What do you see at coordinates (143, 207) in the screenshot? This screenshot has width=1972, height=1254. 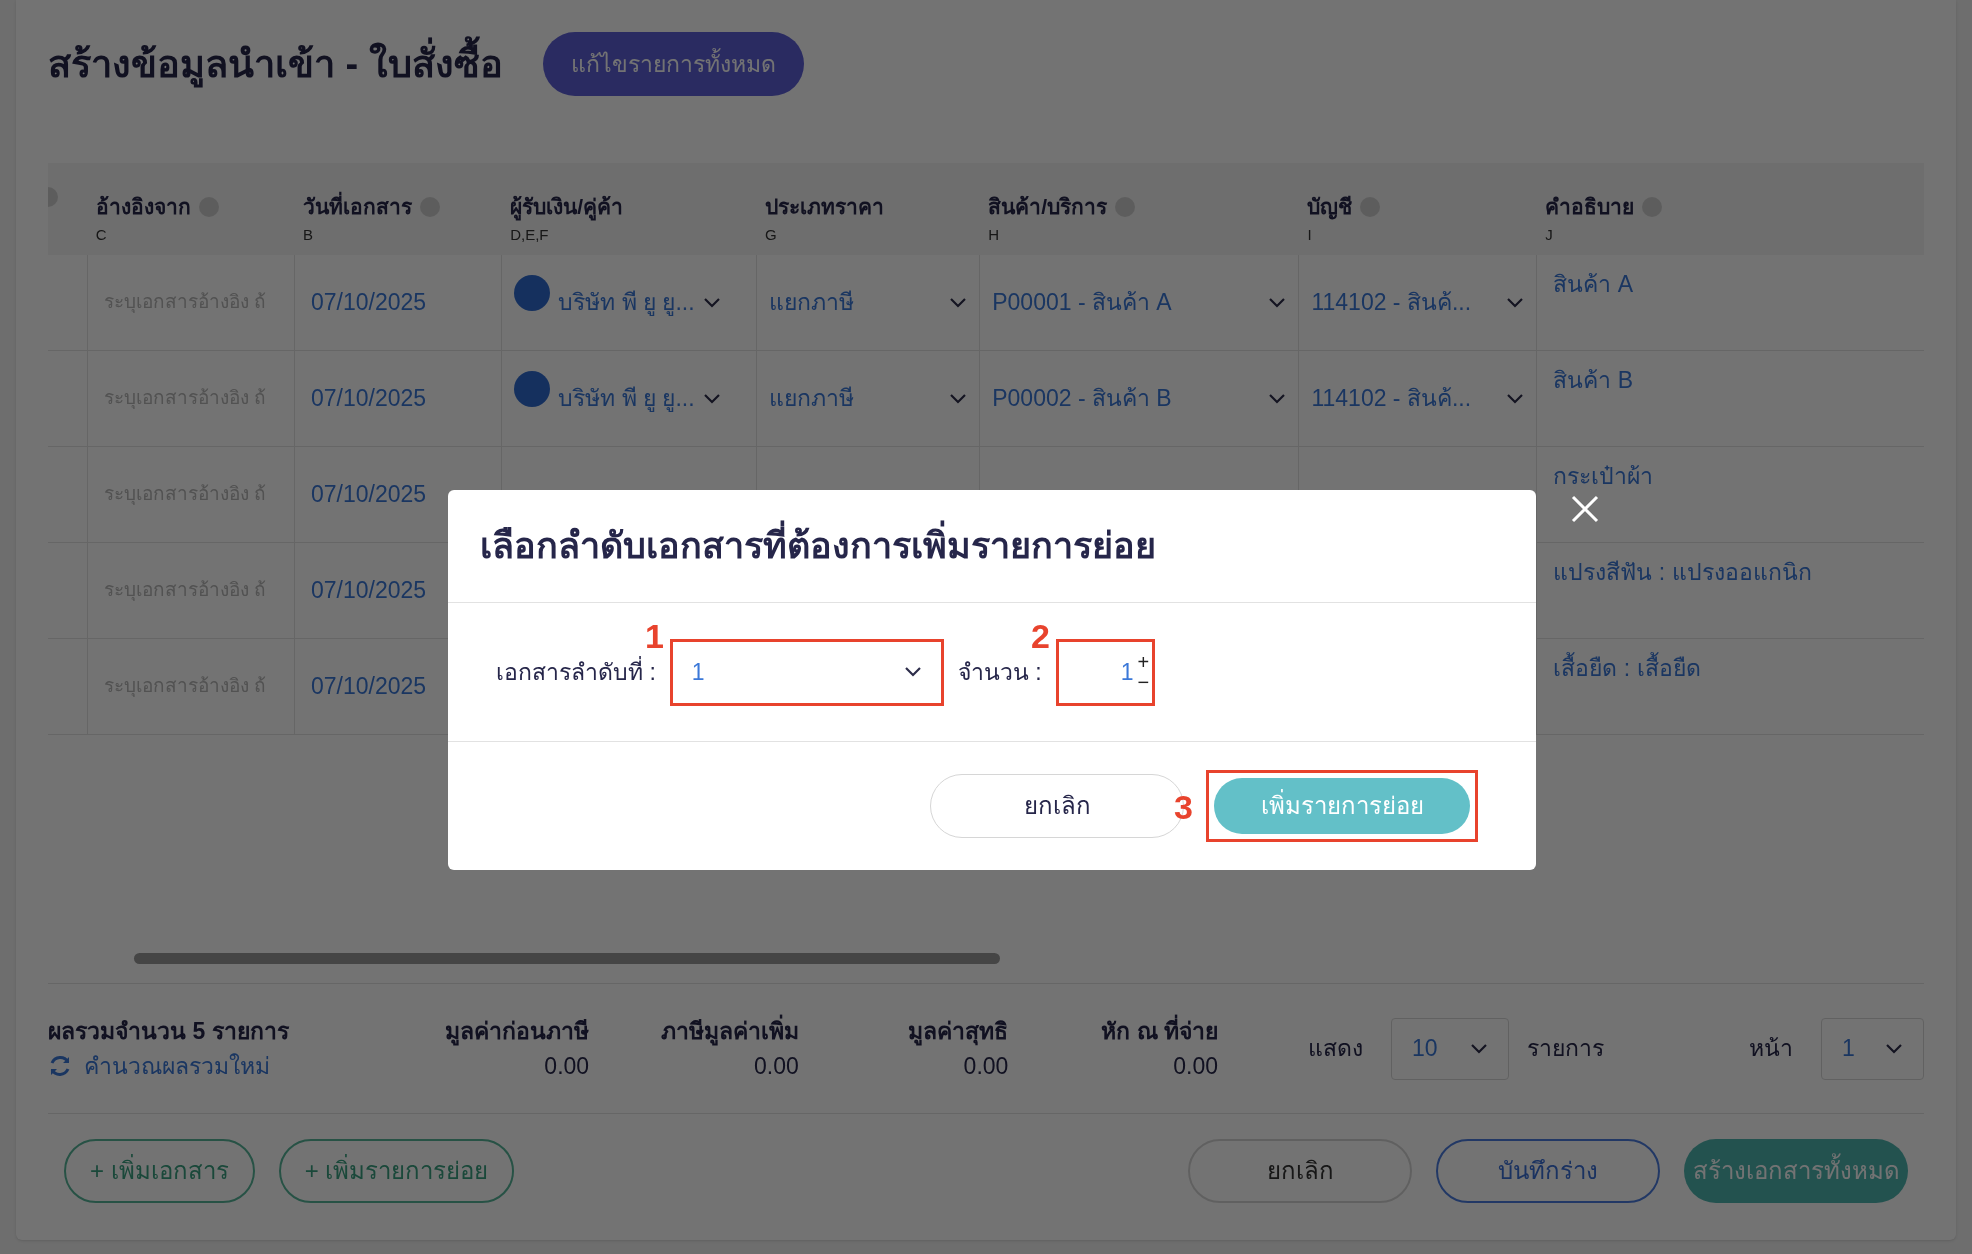 I see `column-header: อ้างอิงจาก` at bounding box center [143, 207].